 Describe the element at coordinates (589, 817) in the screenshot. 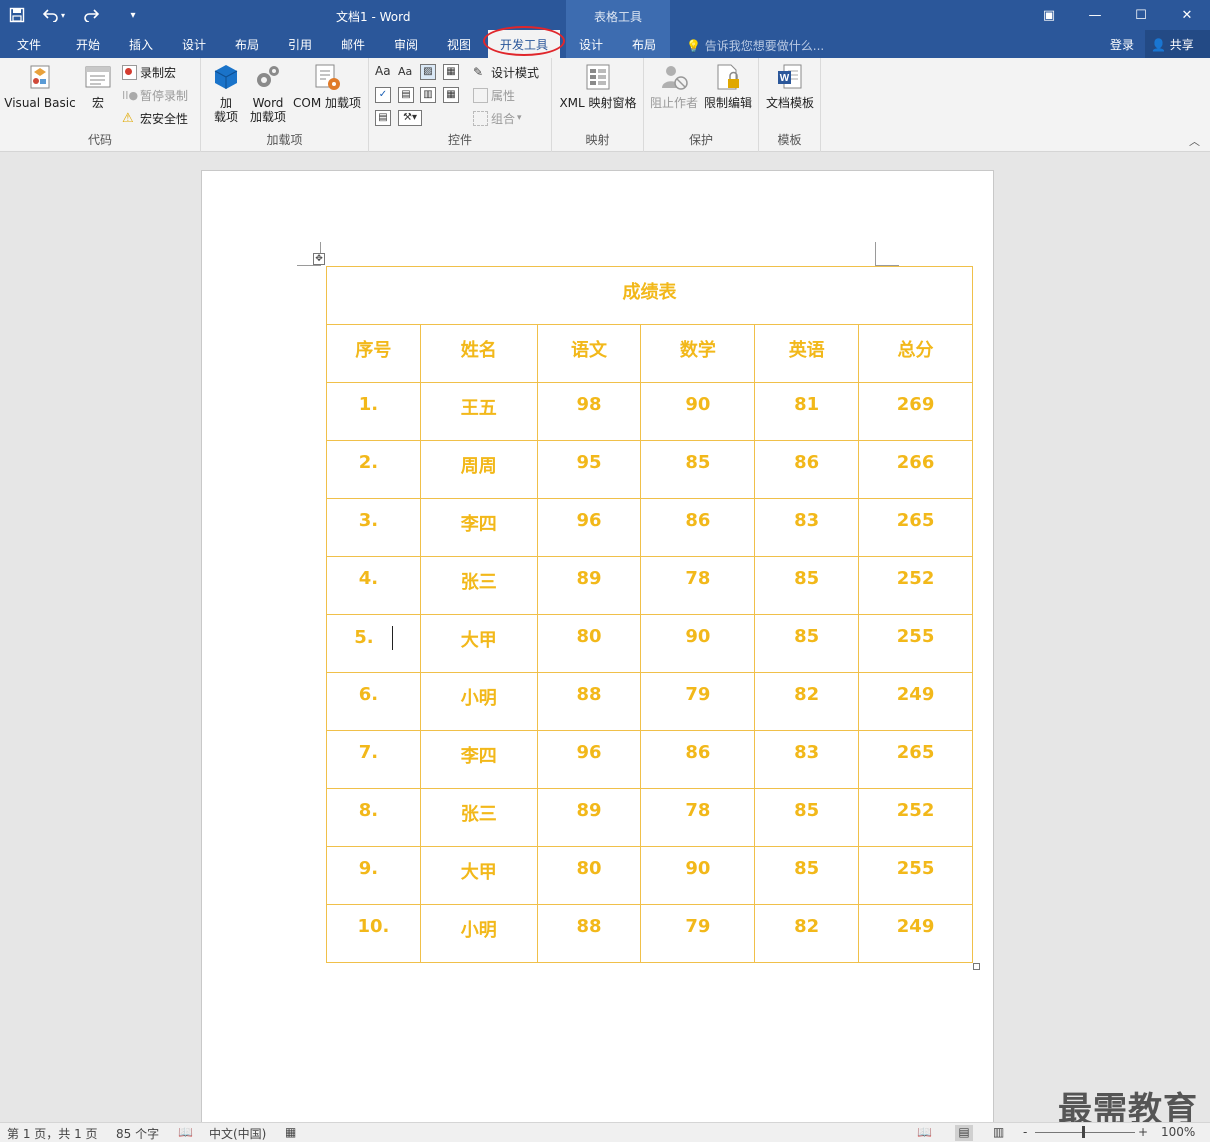

I see `table-cell: 89` at that location.